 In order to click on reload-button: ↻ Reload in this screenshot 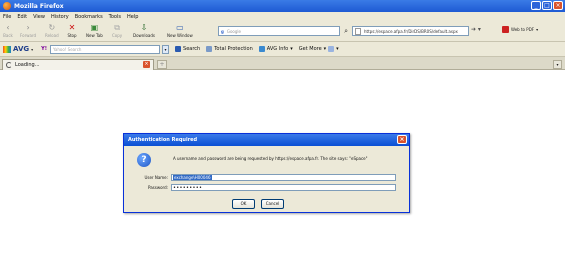, I will do `click(52, 30)`.